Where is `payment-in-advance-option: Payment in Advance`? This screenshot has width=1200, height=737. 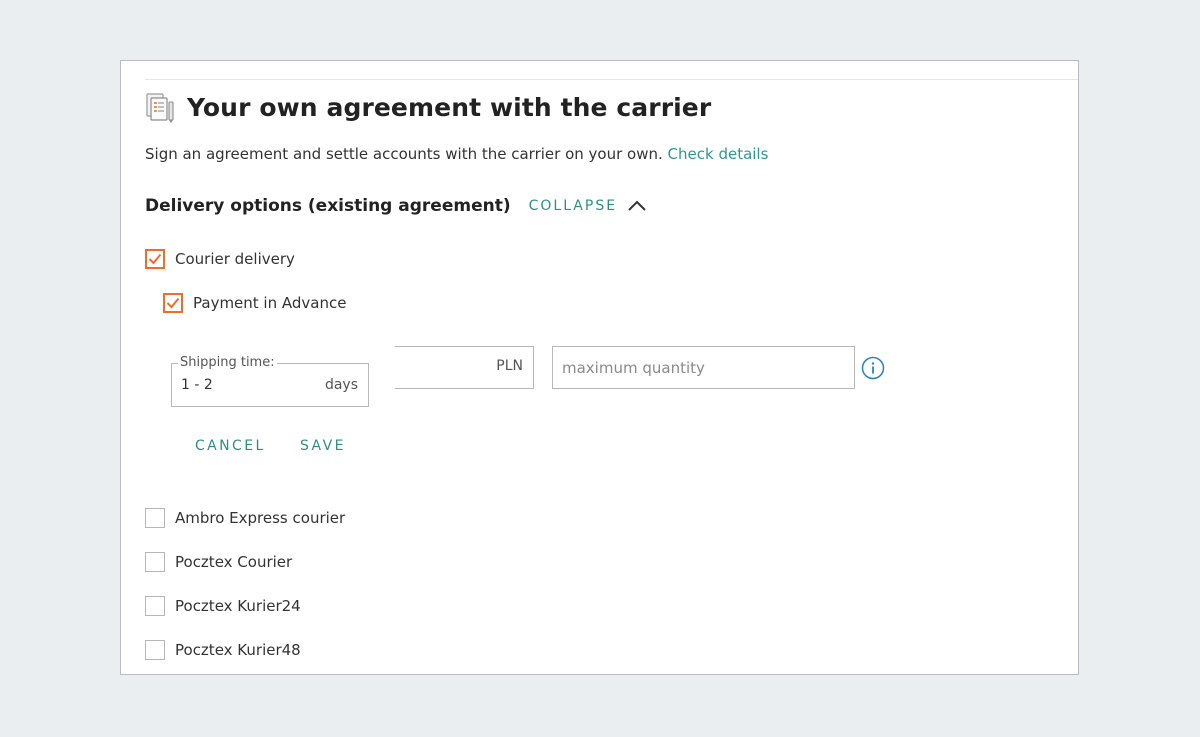
payment-in-advance-option: Payment in Advance is located at coordinates (254, 303).